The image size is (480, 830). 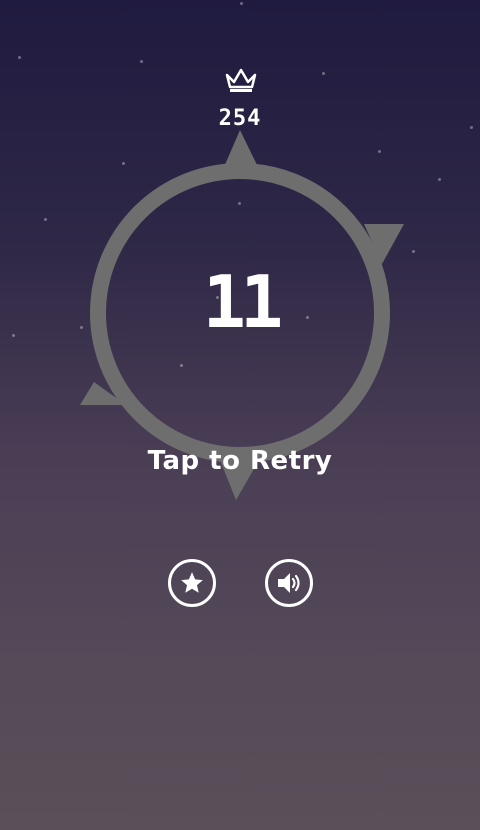 I want to click on sound-toggle-button, so click(x=289, y=583).